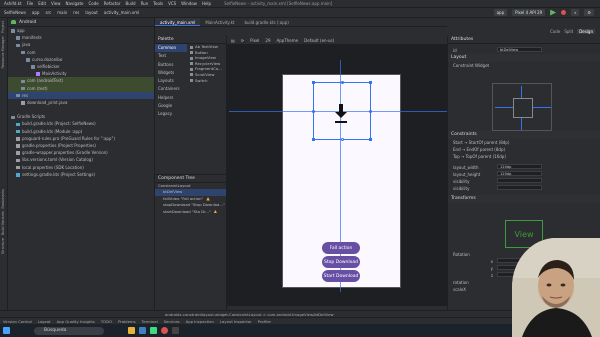  I want to click on menu-help: Help, so click(206, 3).